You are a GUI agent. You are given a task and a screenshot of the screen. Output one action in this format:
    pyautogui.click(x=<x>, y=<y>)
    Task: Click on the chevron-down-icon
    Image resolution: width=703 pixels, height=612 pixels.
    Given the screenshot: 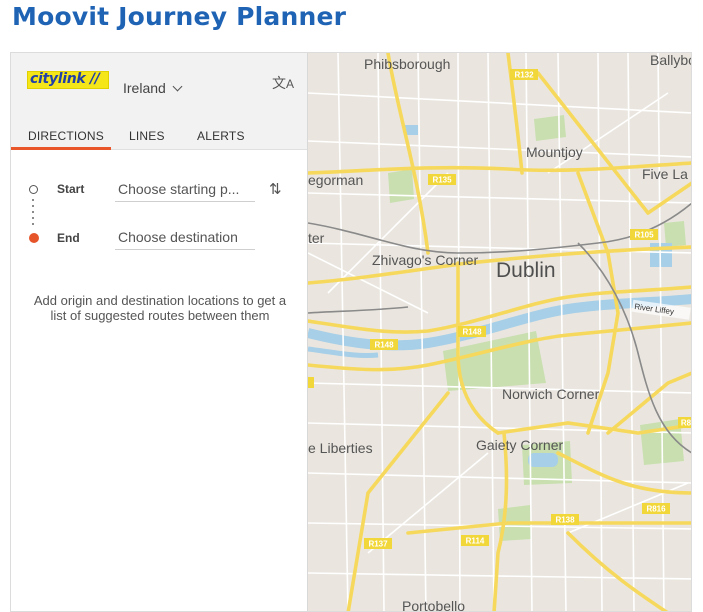 What is the action you would take?
    pyautogui.click(x=177, y=86)
    